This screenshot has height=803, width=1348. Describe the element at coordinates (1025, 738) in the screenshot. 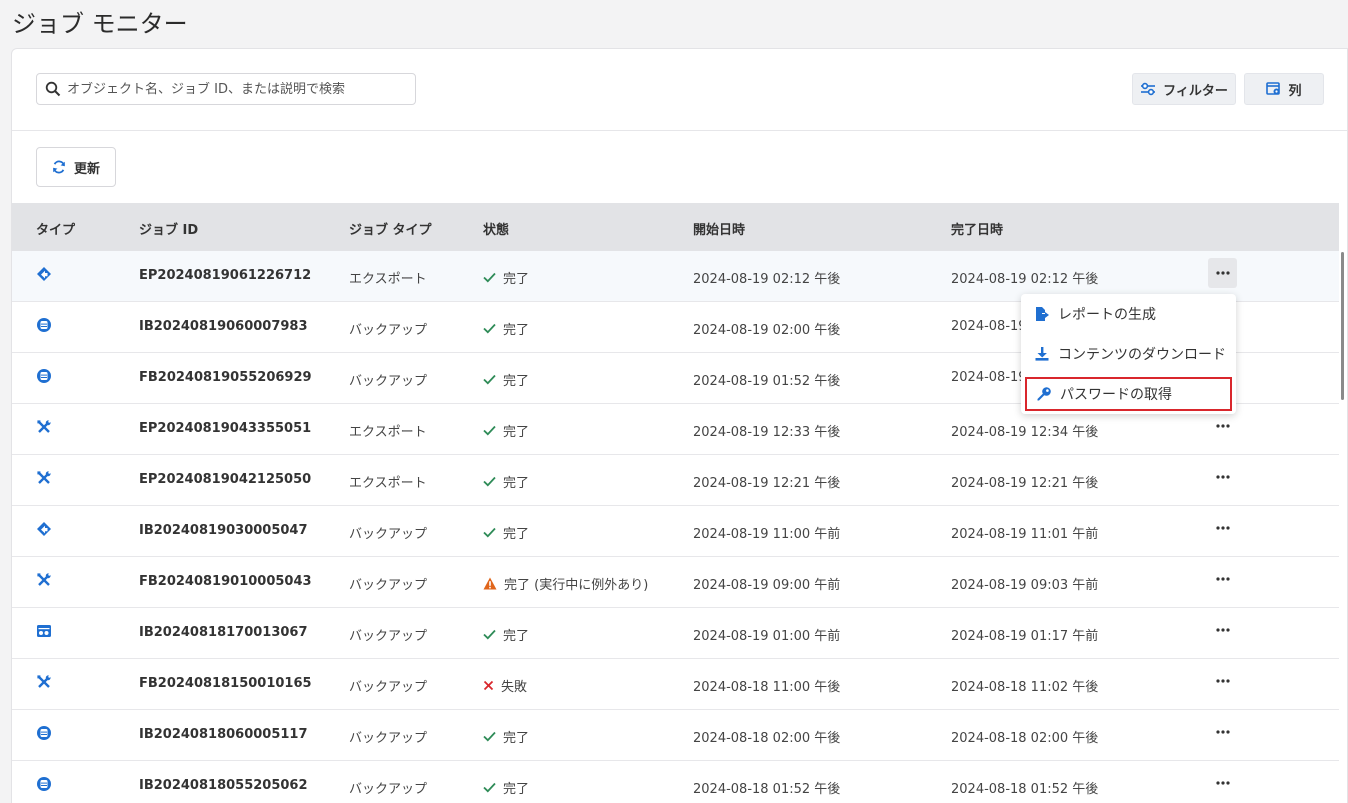

I see `end-time: 2024-08-18 02:00 午後` at that location.